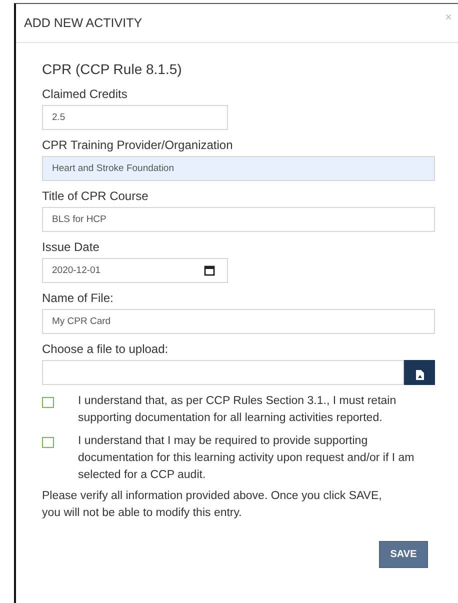  I want to click on field-label: Choose a file to upload:, so click(106, 349).